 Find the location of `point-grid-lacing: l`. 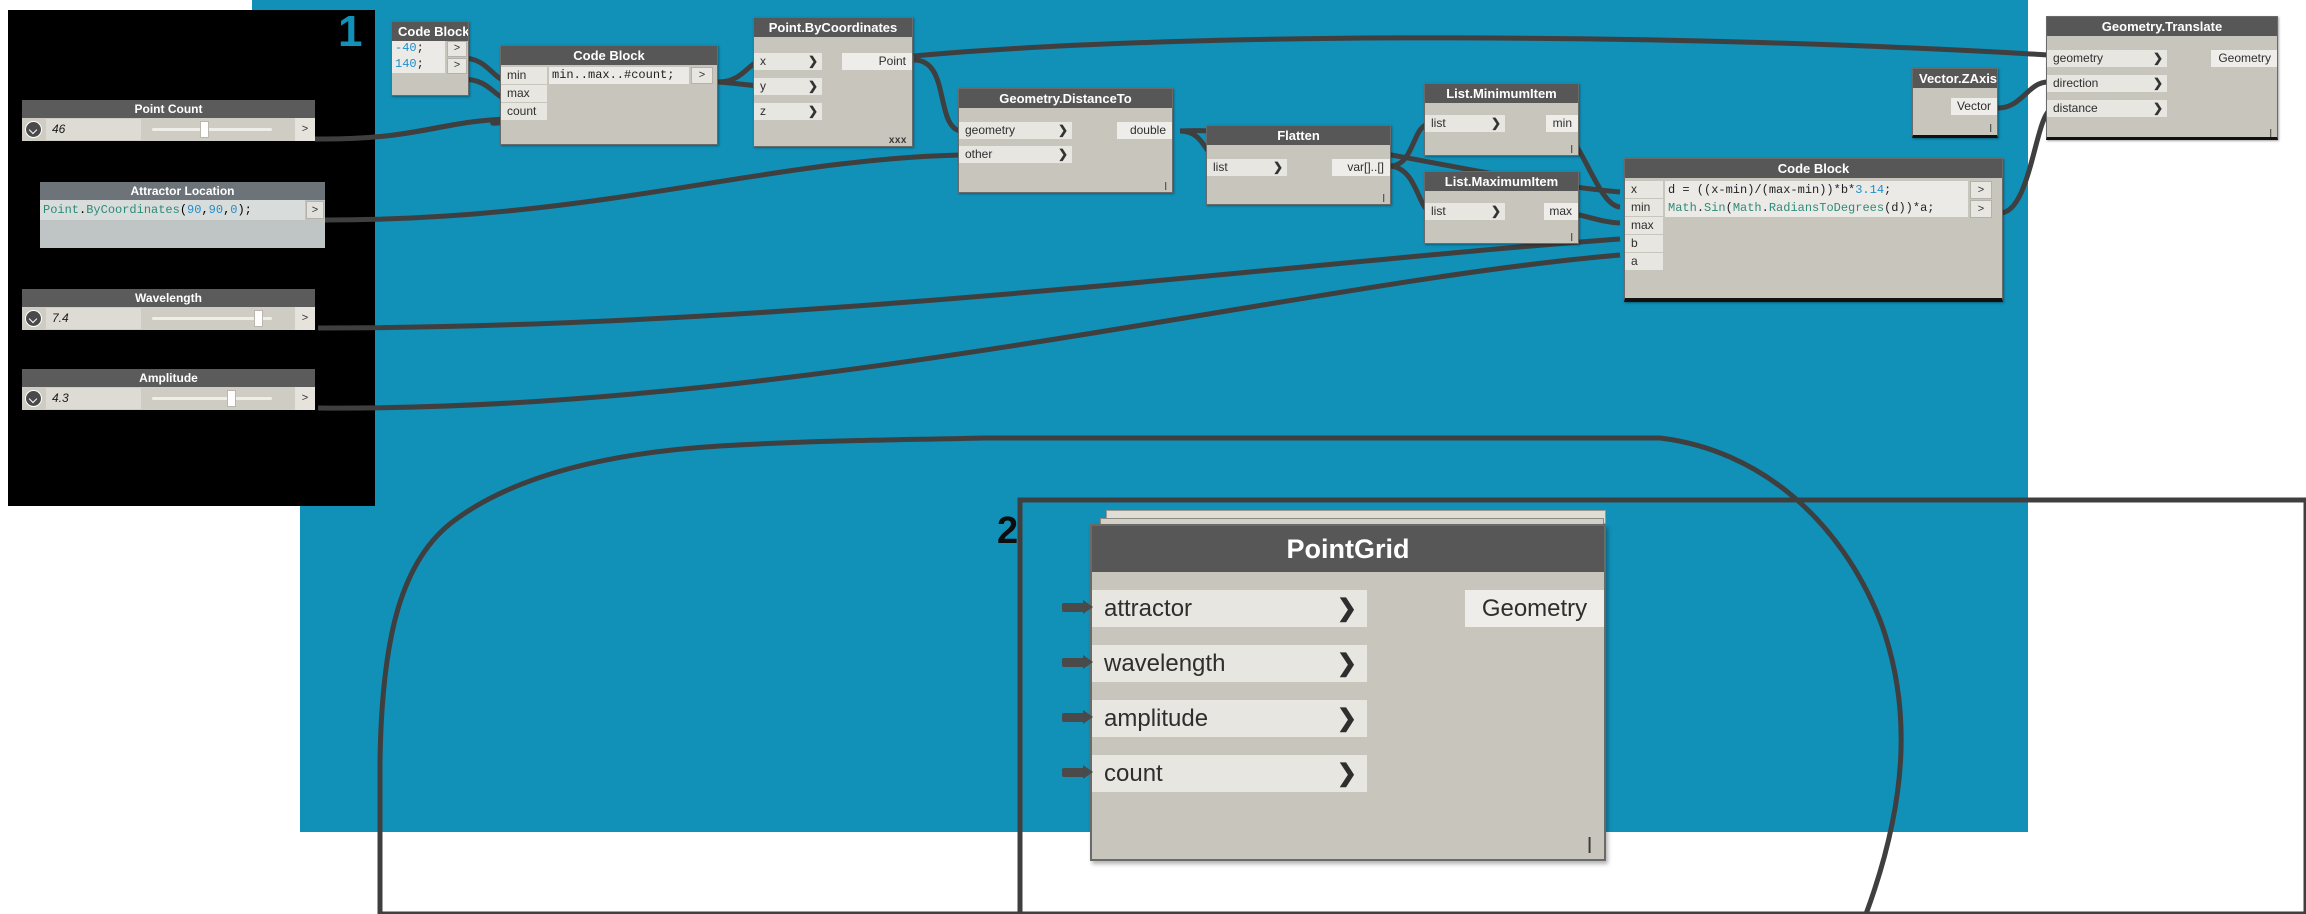

point-grid-lacing: l is located at coordinates (1589, 846).